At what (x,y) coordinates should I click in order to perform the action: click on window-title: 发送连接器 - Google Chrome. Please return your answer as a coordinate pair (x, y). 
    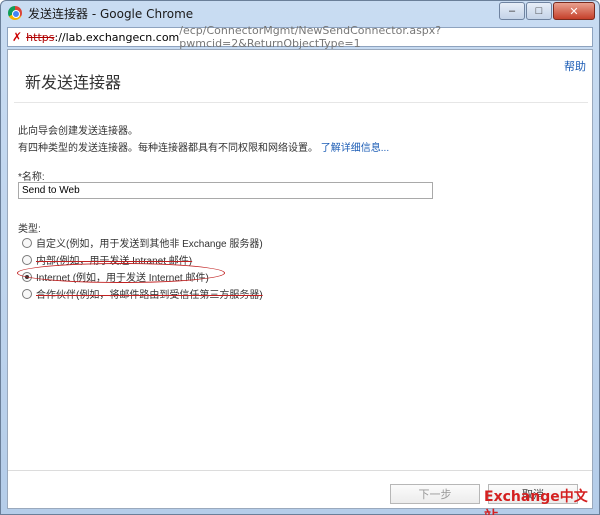
    Looking at the image, I should click on (111, 13).